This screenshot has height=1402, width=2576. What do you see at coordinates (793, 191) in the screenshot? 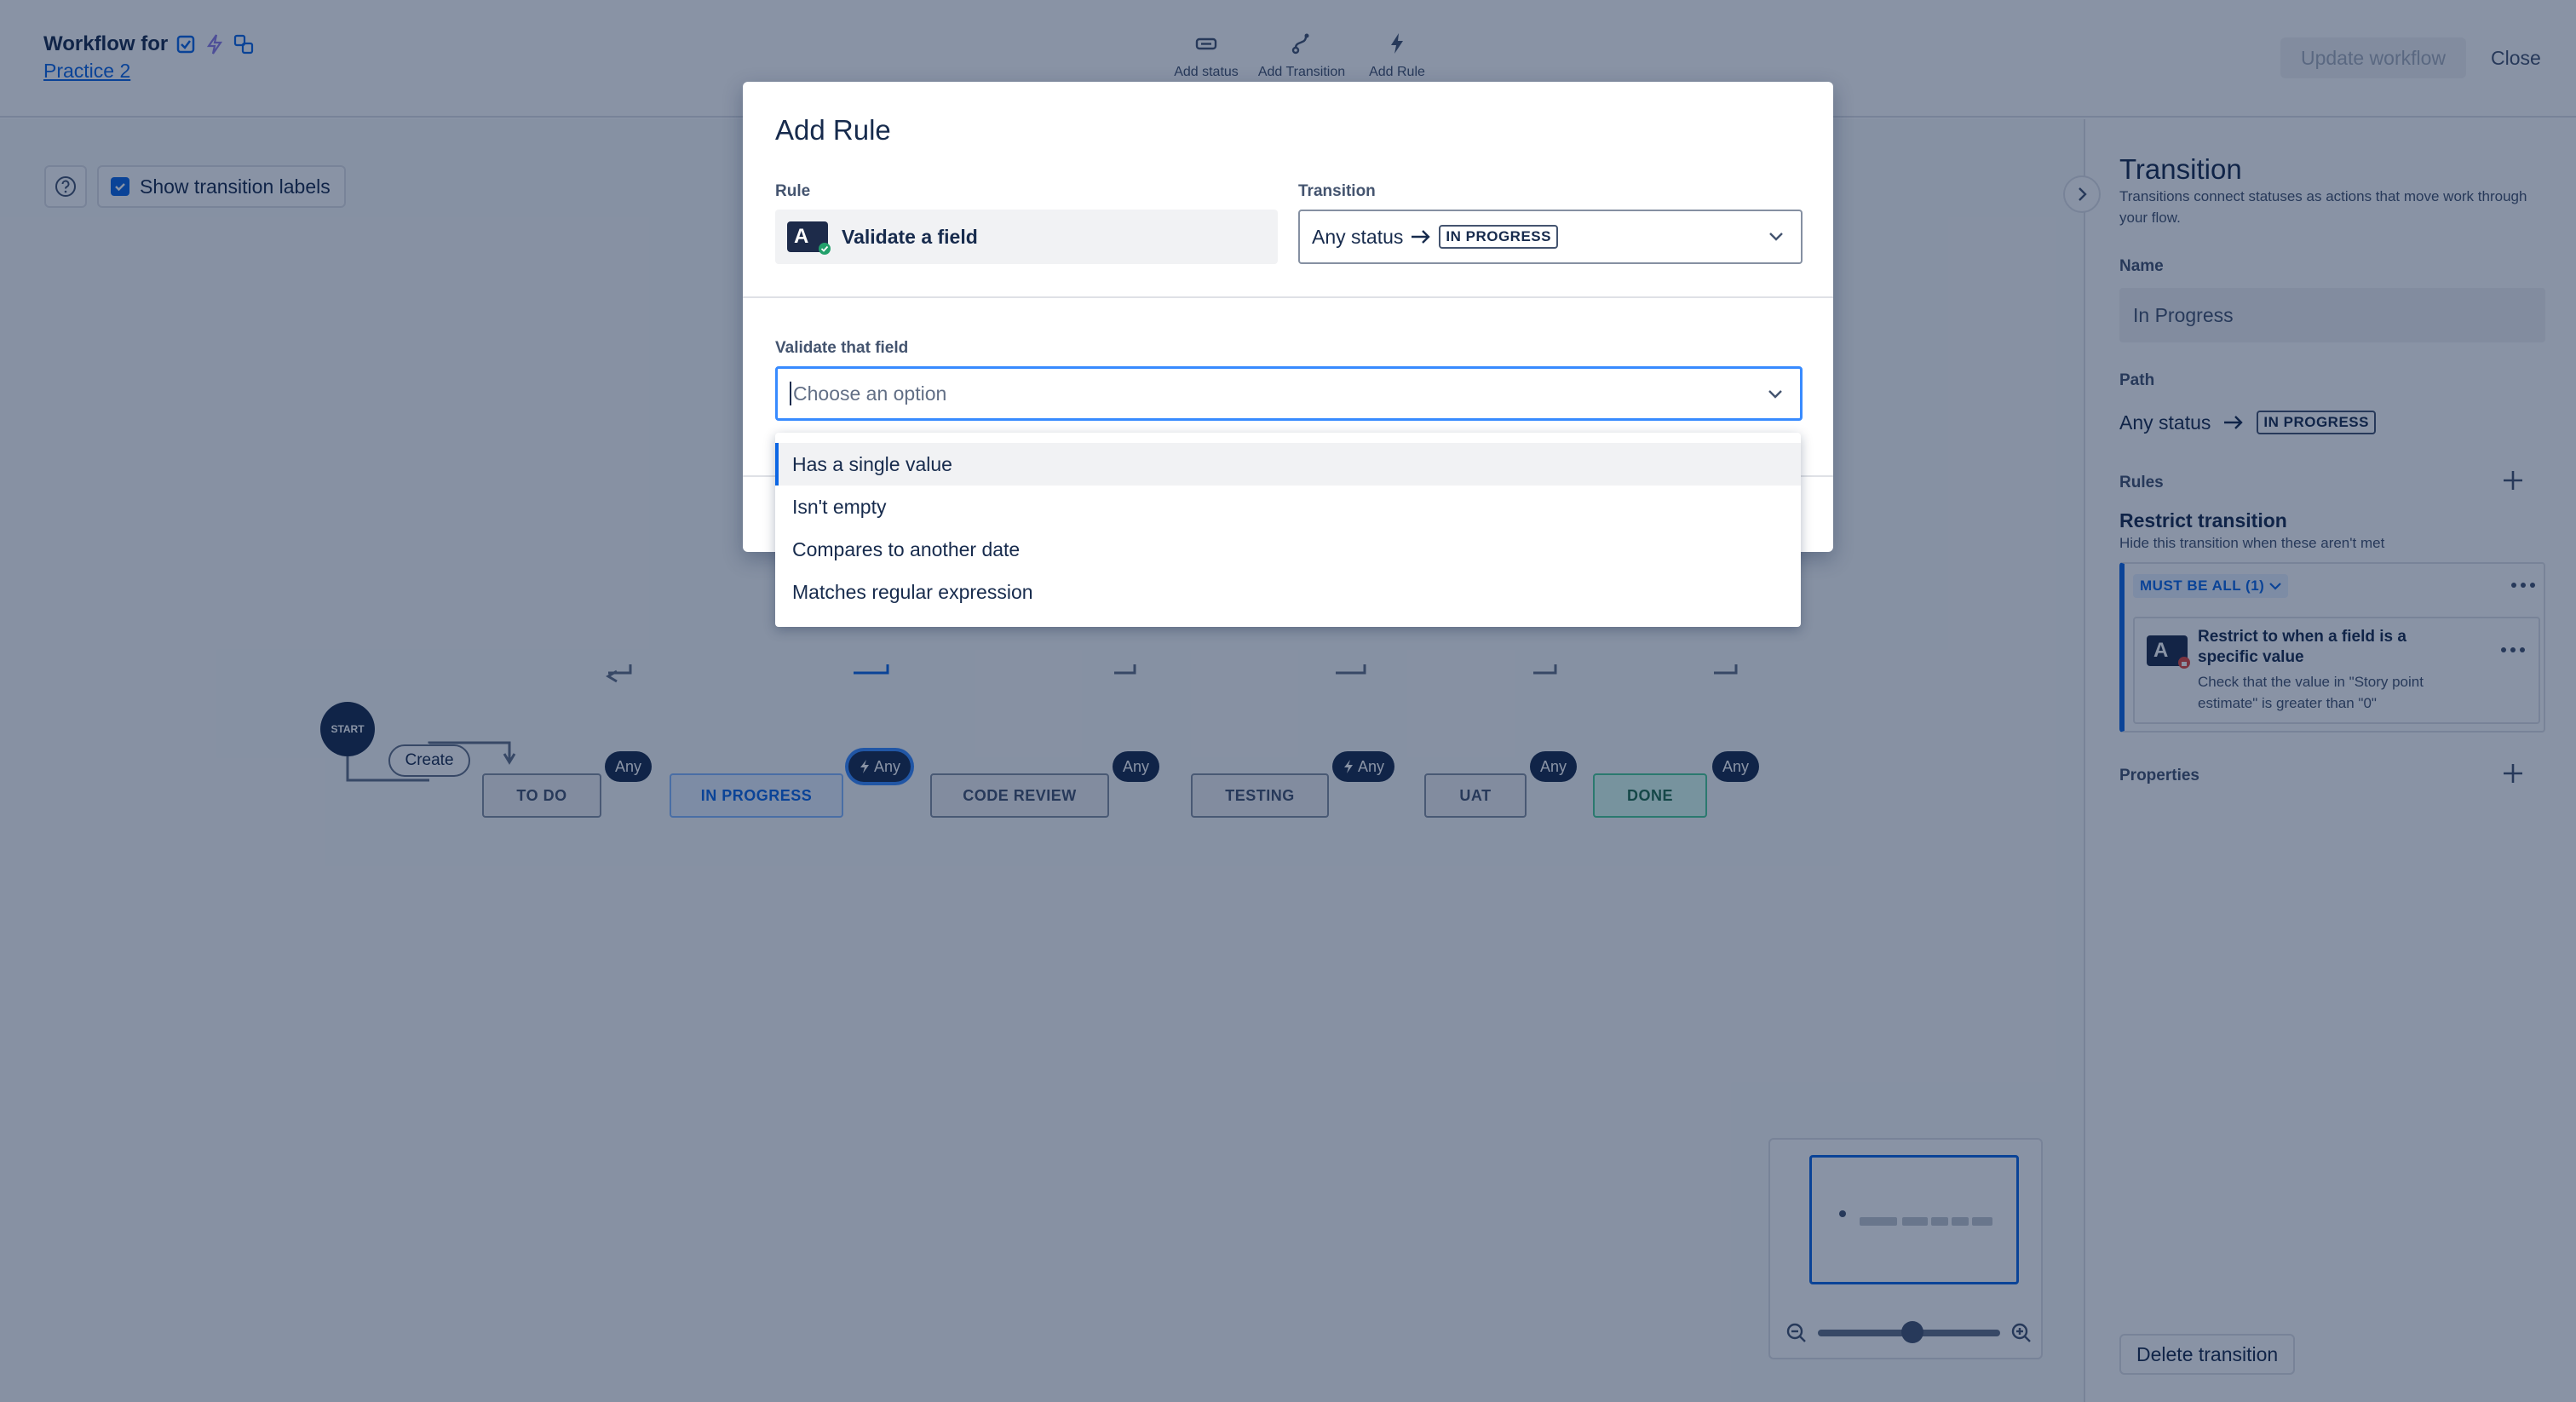
I see `rule-label: Rule` at bounding box center [793, 191].